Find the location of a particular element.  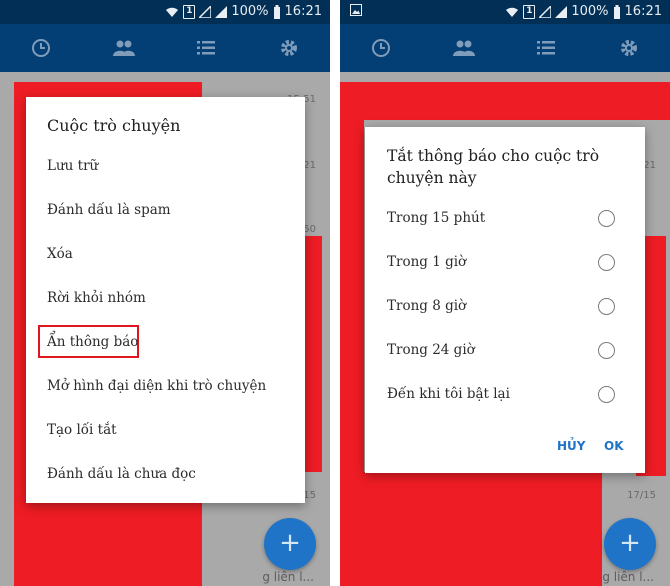

timestamp: 50 is located at coordinates (309, 229).